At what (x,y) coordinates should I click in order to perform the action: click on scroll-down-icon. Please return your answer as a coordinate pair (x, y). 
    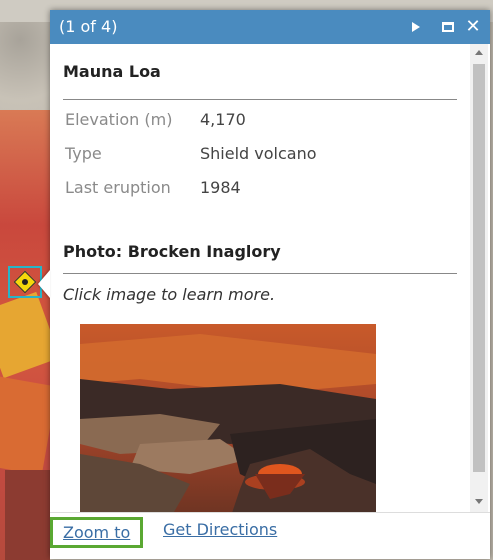
    Looking at the image, I should click on (479, 501).